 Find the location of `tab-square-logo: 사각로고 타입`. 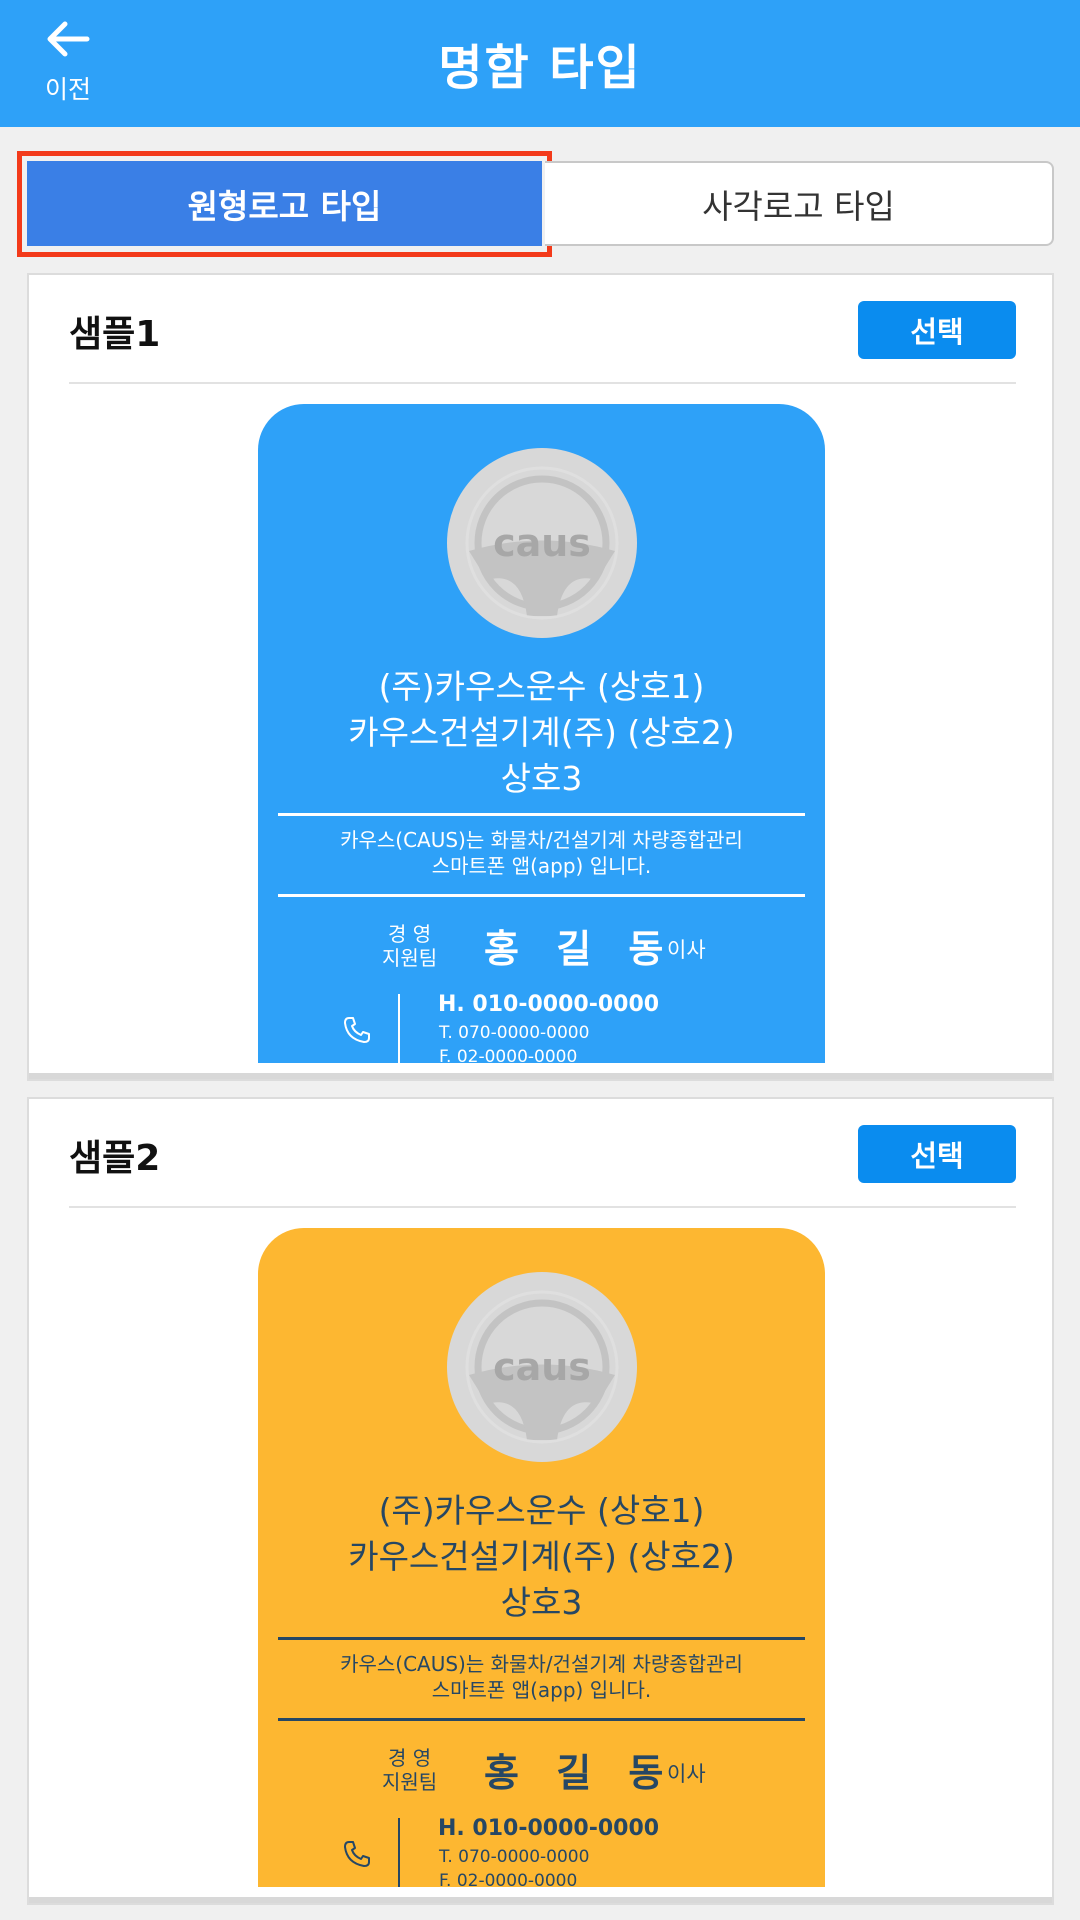

tab-square-logo: 사각로고 타입 is located at coordinates (799, 203).